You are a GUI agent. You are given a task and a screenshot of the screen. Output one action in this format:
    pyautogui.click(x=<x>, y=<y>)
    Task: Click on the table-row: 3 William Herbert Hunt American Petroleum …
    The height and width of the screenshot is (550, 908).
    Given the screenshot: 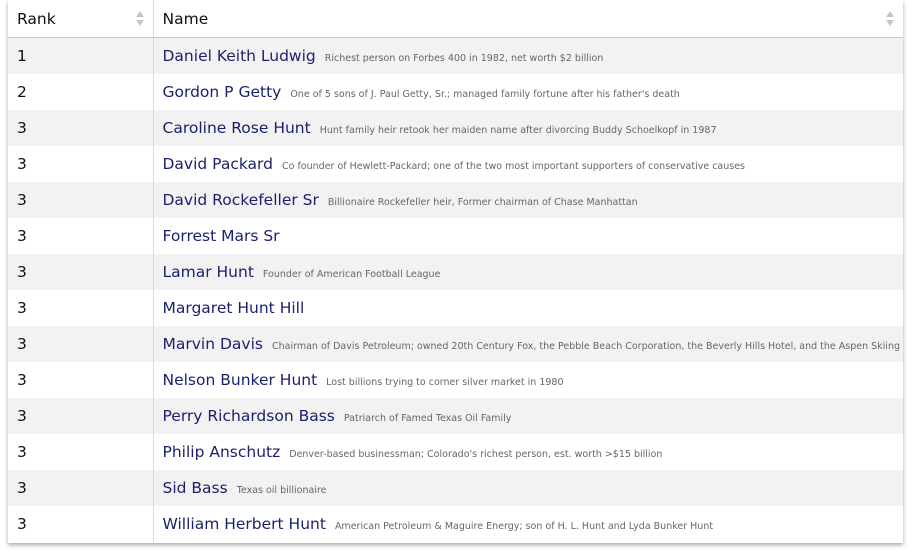 What is the action you would take?
    pyautogui.click(x=455, y=523)
    